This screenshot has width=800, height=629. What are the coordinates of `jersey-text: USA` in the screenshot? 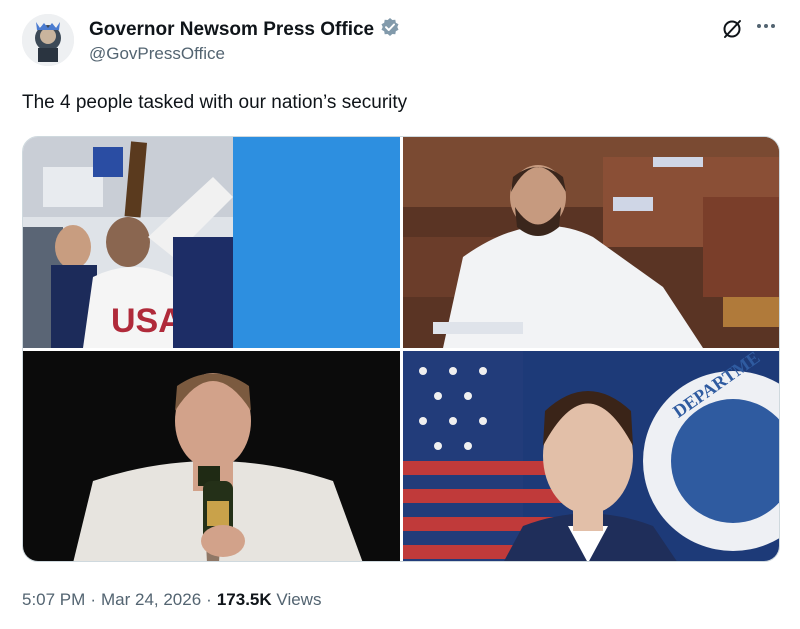 It's located at (147, 321).